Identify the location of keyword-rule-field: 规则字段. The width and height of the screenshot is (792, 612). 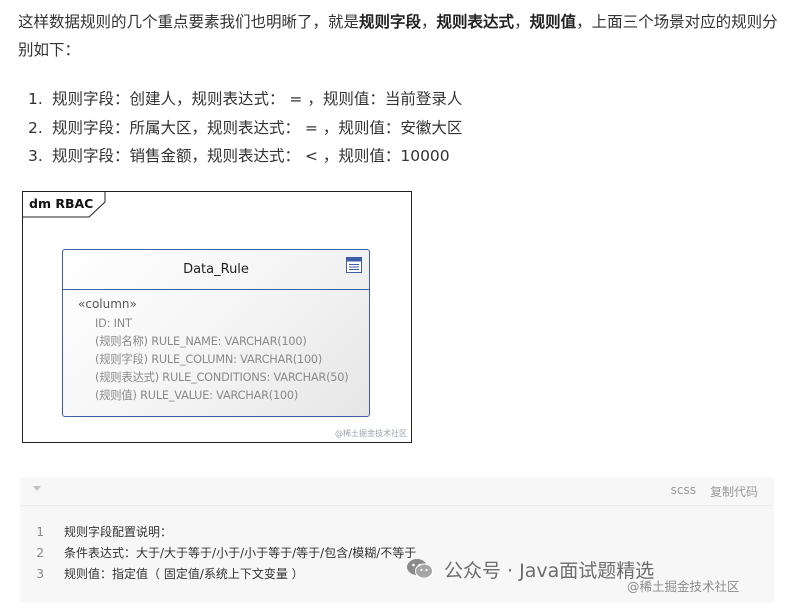
(390, 22).